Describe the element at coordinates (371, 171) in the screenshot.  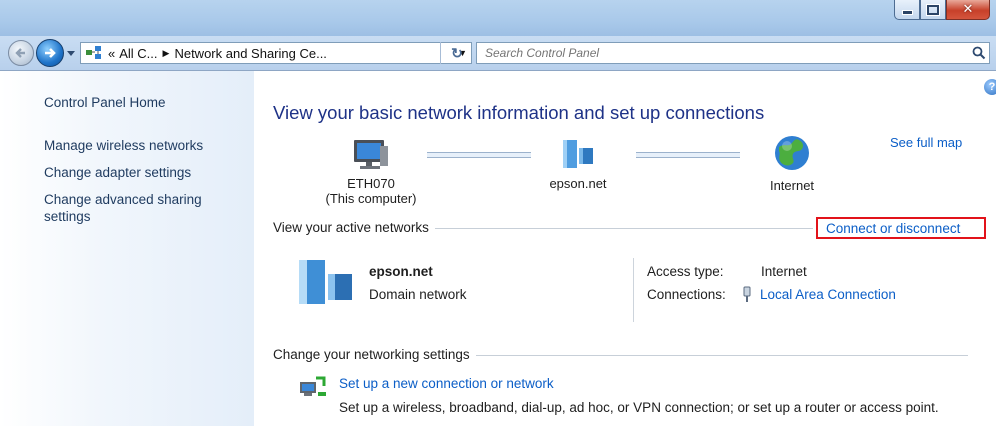
I see `map-computer: ETH070 (This computer)` at that location.